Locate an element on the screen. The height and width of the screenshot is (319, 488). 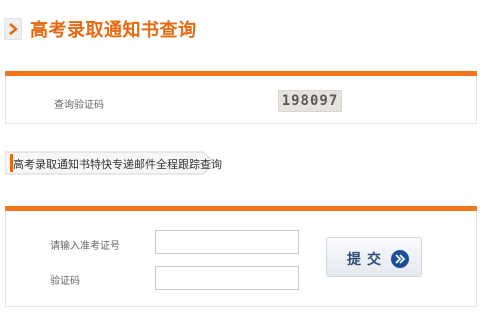
tab-title: 高考录取通知书特快专递邮件全程跟踪查询 is located at coordinates (117, 164).